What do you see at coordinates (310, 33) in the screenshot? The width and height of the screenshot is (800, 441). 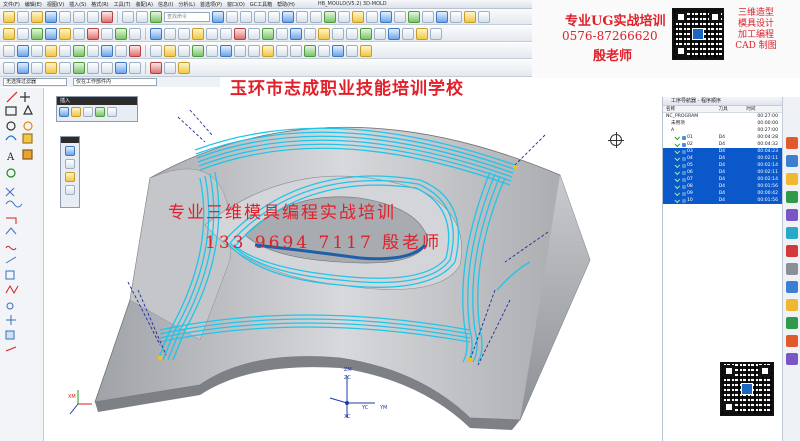 I see `cutter-compensation-icon` at bounding box center [310, 33].